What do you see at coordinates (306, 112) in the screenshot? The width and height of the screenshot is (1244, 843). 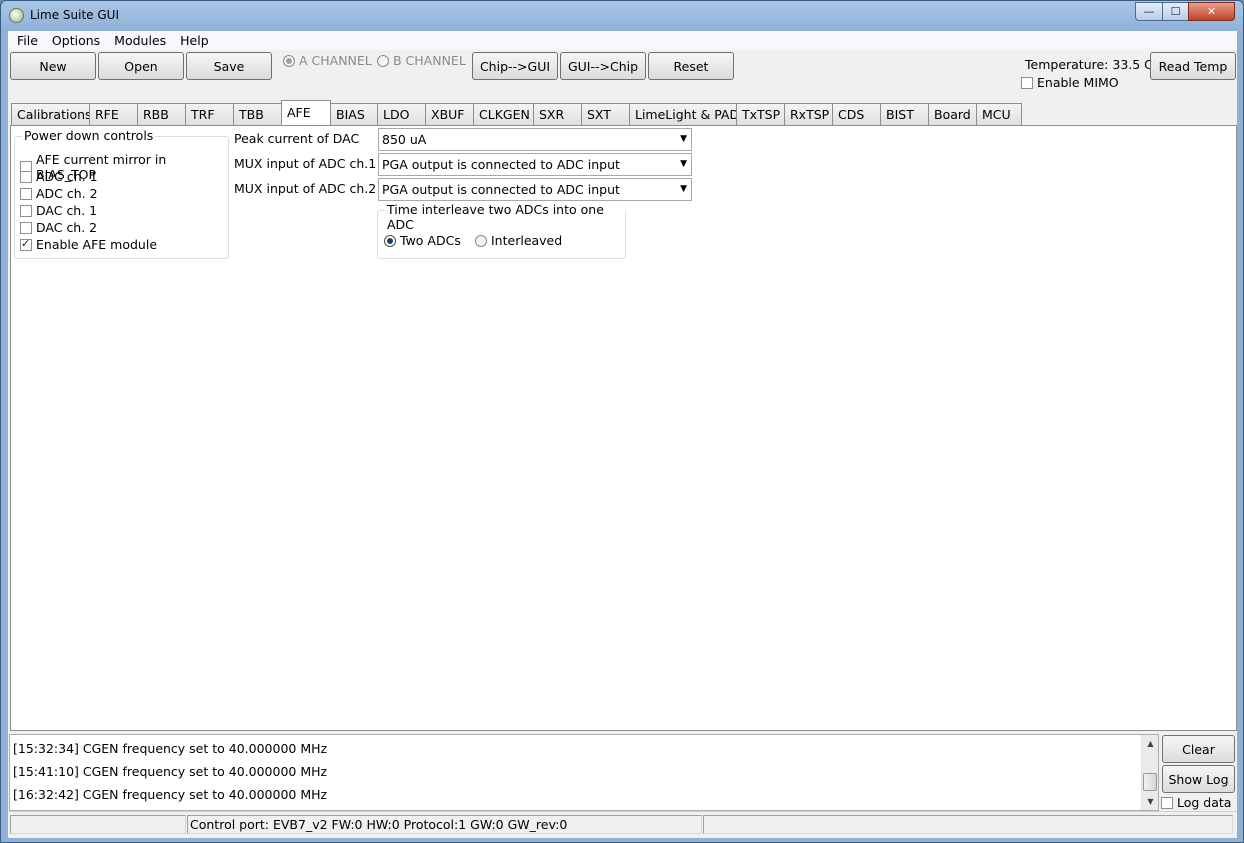 I see `tab-afe: AFE` at bounding box center [306, 112].